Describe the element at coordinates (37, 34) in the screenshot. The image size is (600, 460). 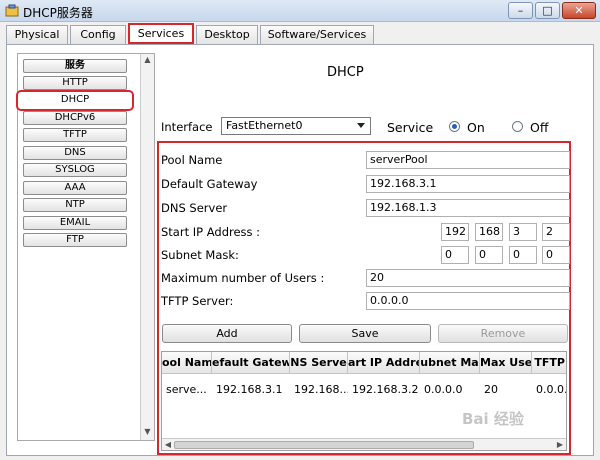
I see `tab-physical: Physical` at that location.